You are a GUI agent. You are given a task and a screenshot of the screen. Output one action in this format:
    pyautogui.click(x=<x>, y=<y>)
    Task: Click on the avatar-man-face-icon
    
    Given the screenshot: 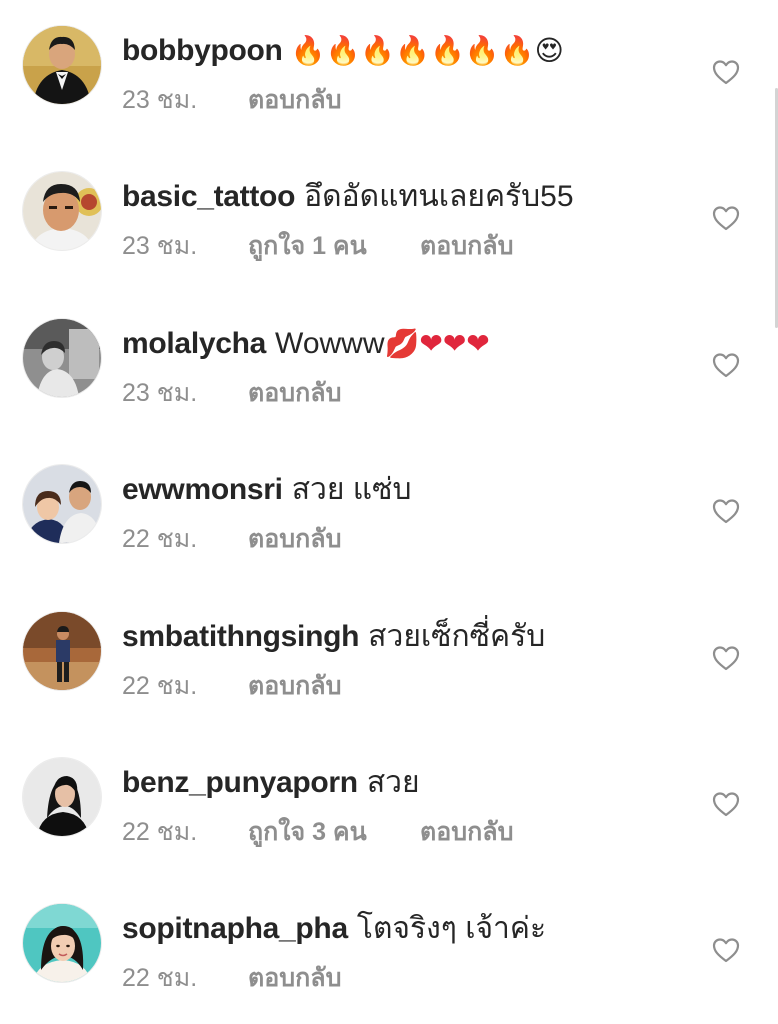 What is the action you would take?
    pyautogui.click(x=62, y=211)
    